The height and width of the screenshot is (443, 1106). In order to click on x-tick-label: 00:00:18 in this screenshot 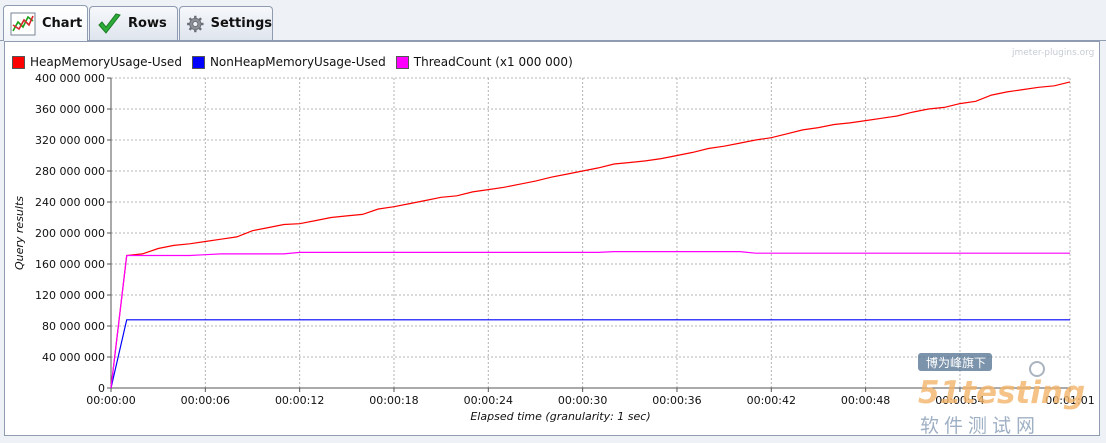, I will do `click(393, 400)`.